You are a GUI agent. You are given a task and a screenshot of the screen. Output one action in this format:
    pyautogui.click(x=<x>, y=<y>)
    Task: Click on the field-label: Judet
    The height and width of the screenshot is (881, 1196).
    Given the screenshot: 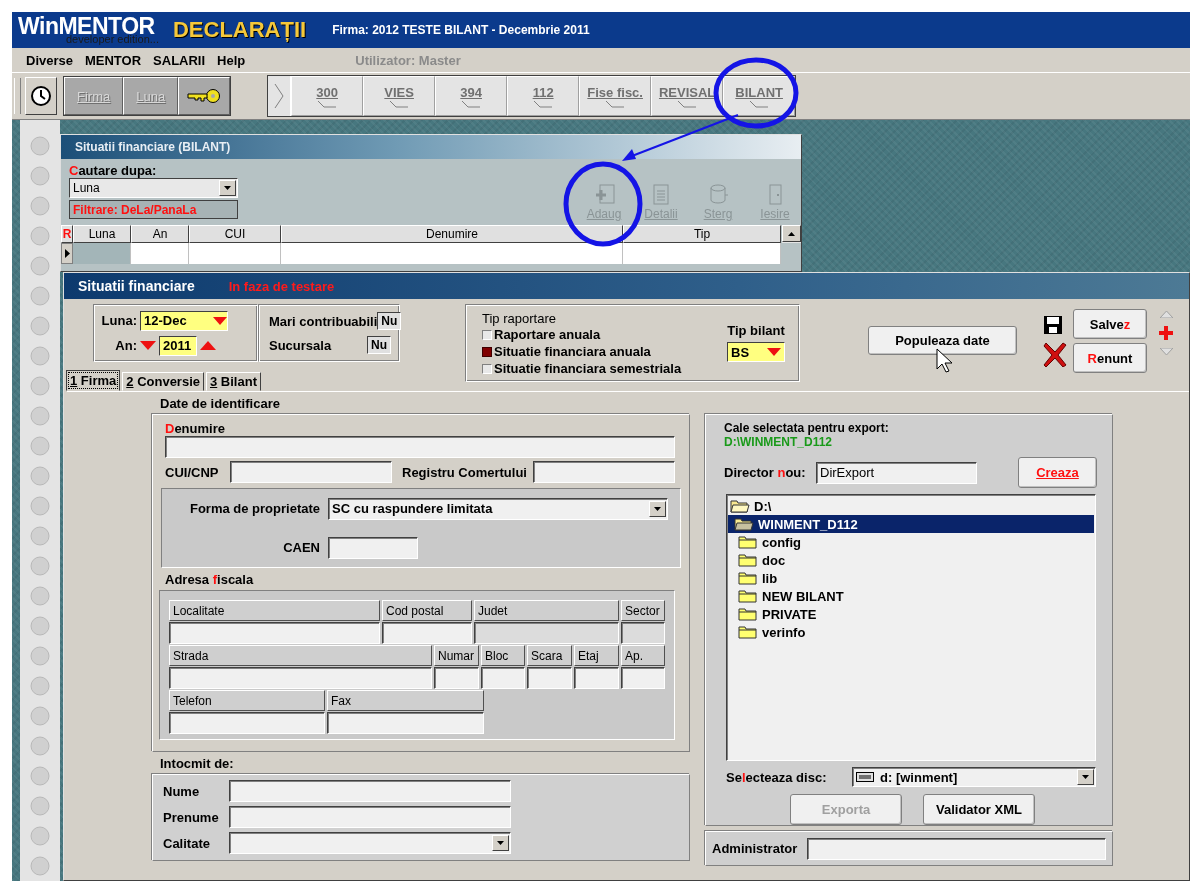 What is the action you would take?
    pyautogui.click(x=546, y=610)
    